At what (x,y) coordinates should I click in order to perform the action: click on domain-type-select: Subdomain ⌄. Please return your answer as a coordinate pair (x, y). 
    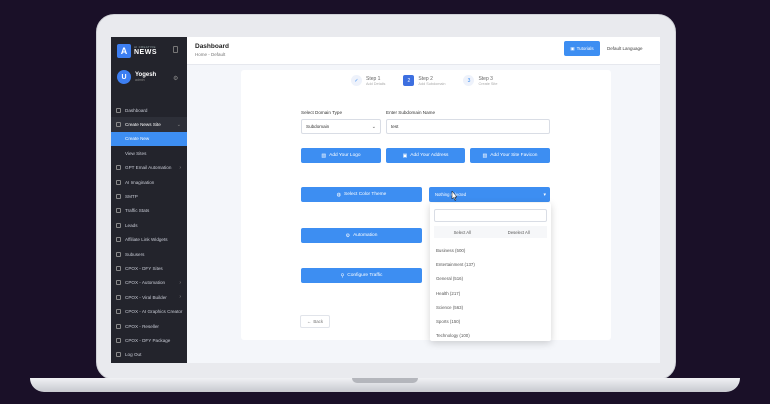
    Looking at the image, I should click on (341, 126).